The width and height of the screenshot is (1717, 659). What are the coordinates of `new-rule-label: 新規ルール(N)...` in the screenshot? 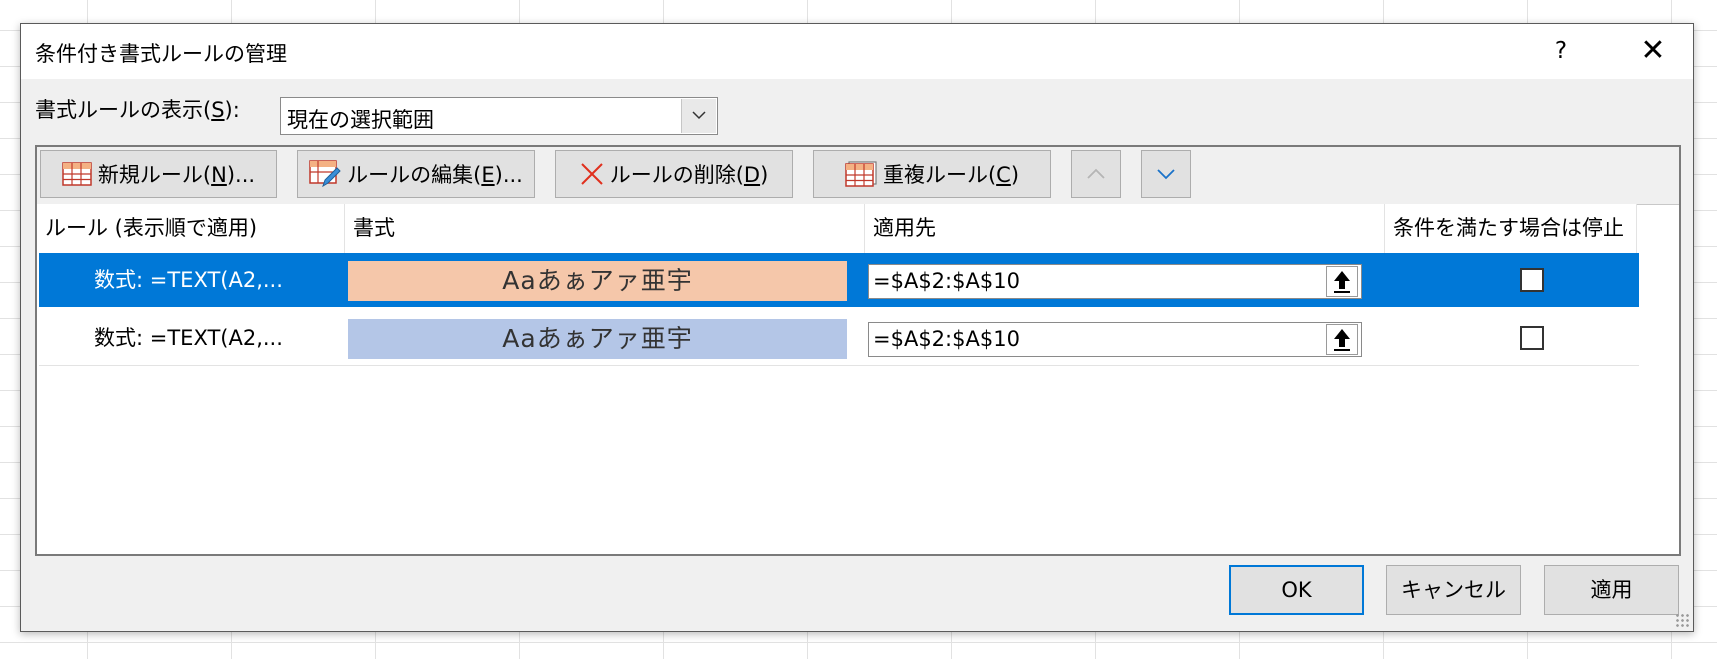 It's located at (176, 174).